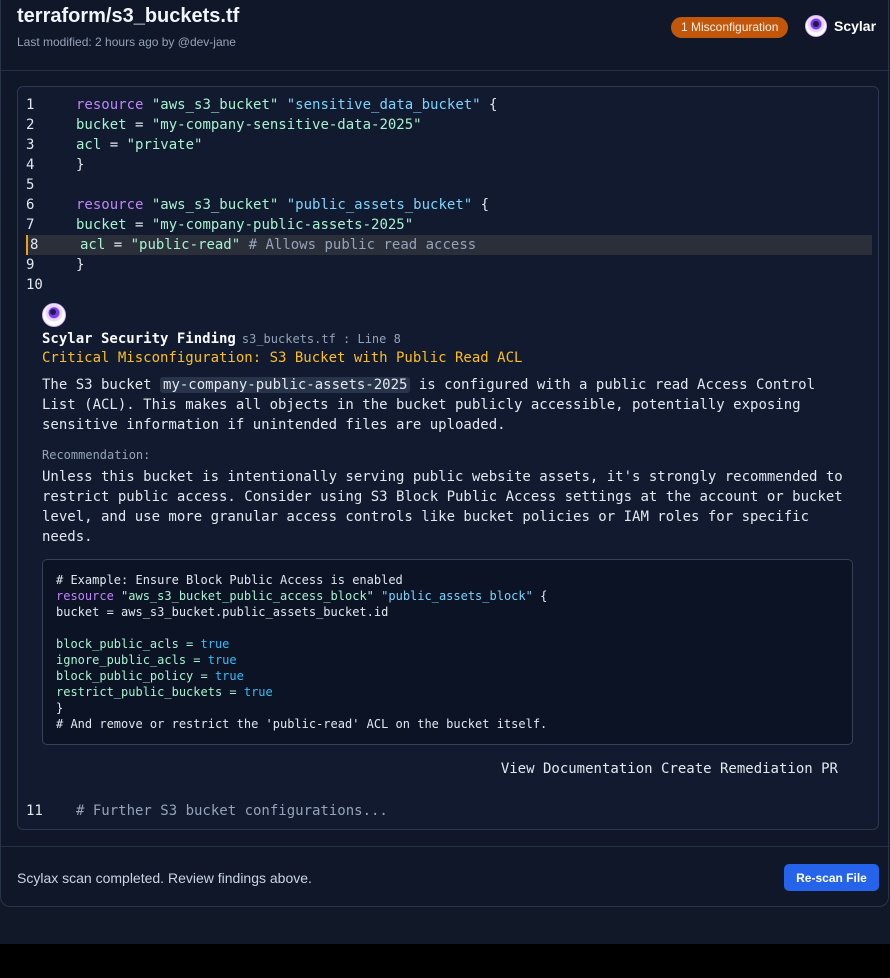  Describe the element at coordinates (447, 628) in the screenshot. I see `snippet-blank` at that location.